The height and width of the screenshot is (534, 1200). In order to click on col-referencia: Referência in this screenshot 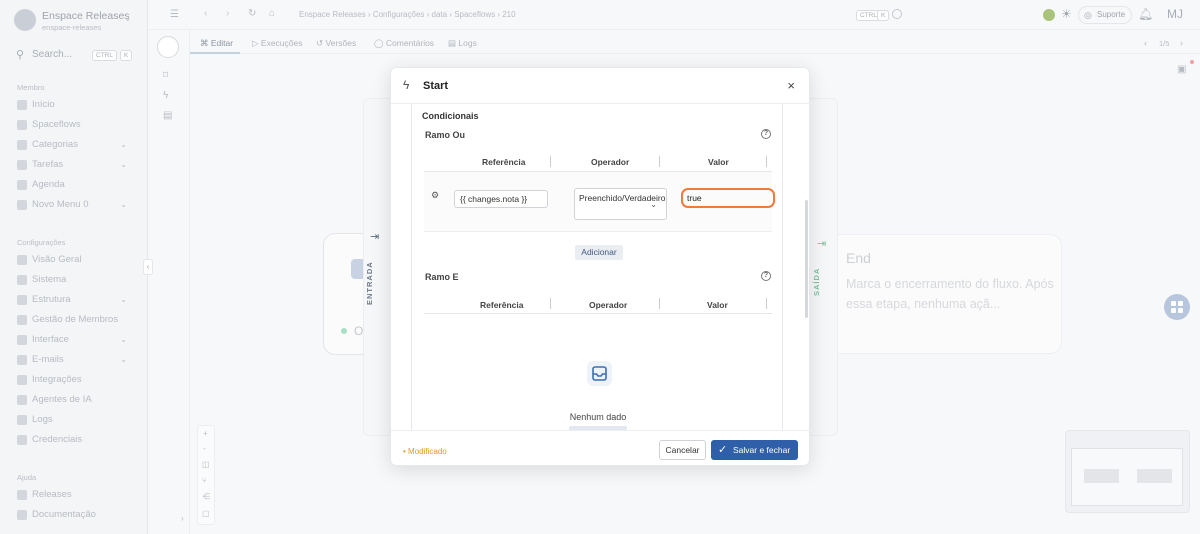, I will do `click(502, 305)`.